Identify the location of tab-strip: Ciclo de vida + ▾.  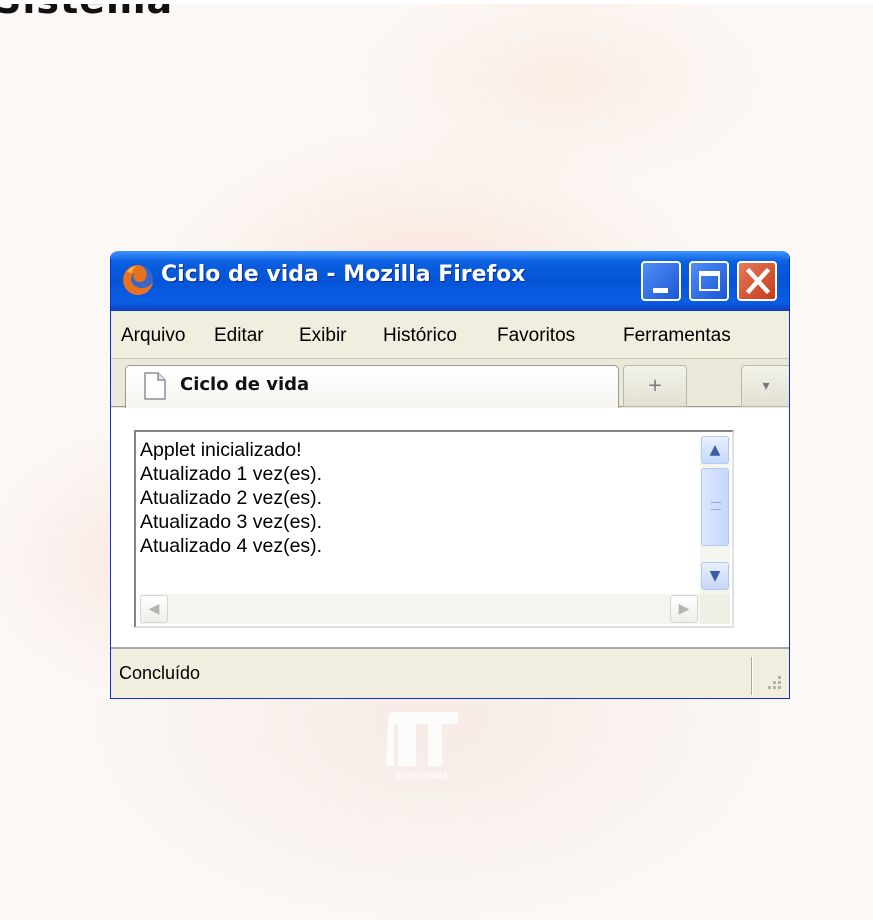
(450, 383).